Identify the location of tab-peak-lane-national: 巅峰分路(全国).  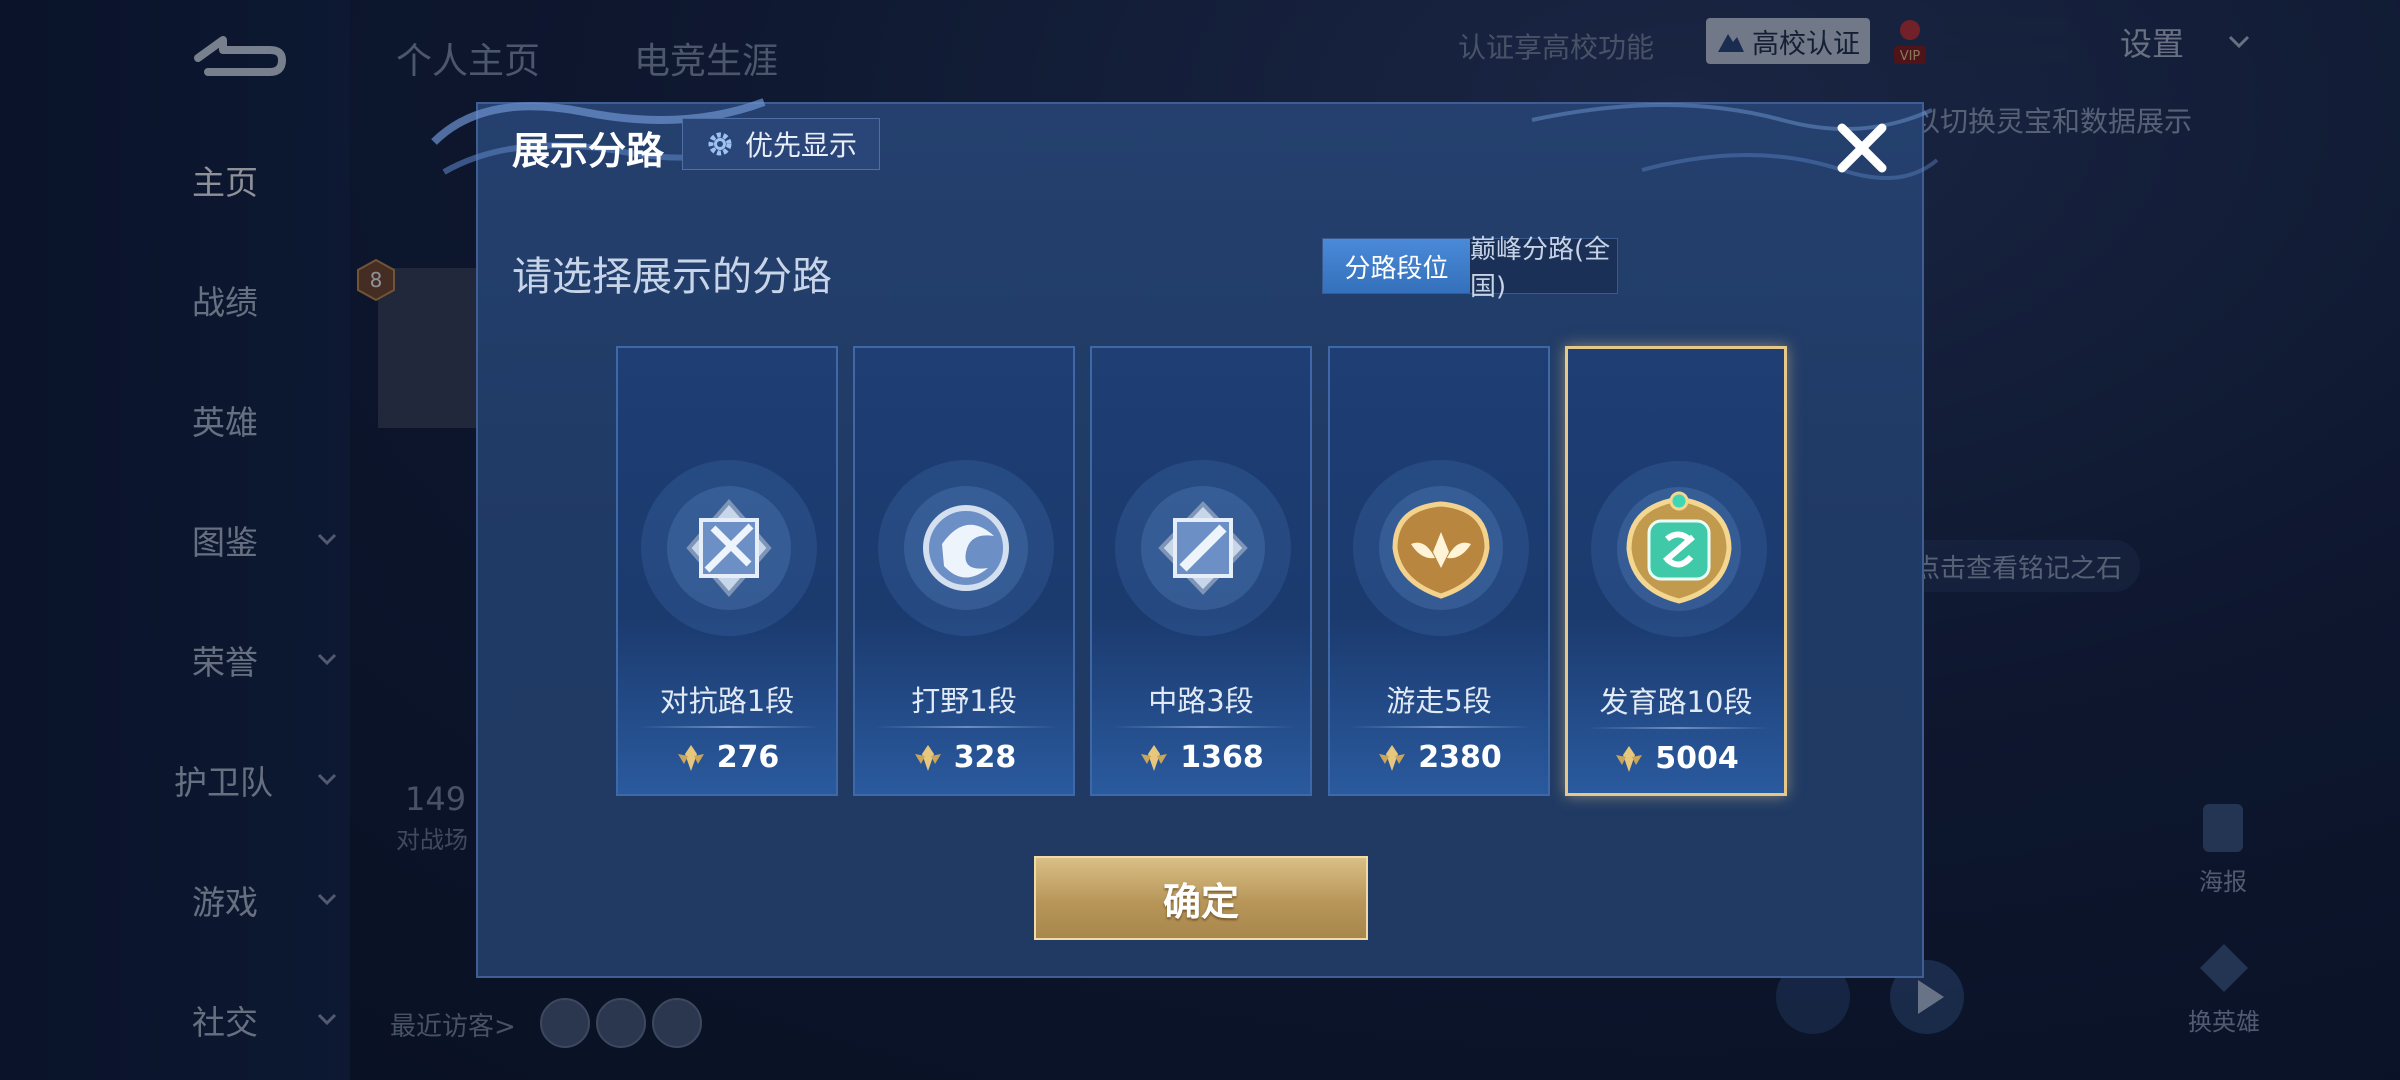
(1543, 268).